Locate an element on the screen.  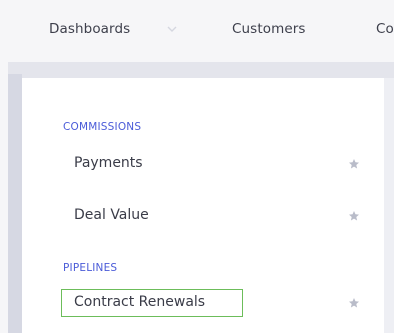
nav-item-clipped: Co is located at coordinates (385, 29).